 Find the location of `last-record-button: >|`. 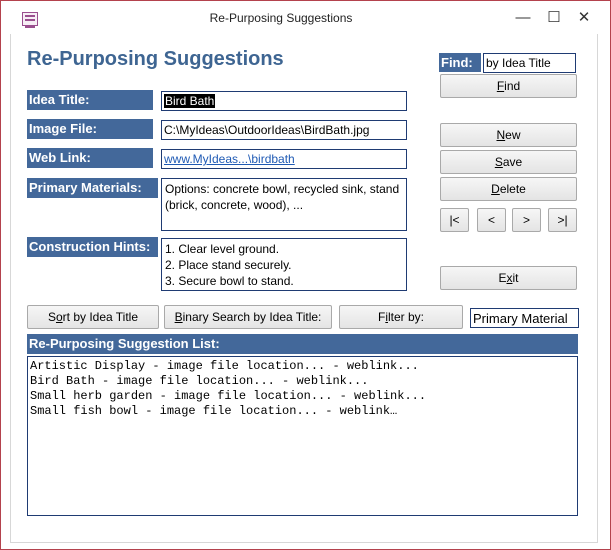

last-record-button: >| is located at coordinates (562, 220).